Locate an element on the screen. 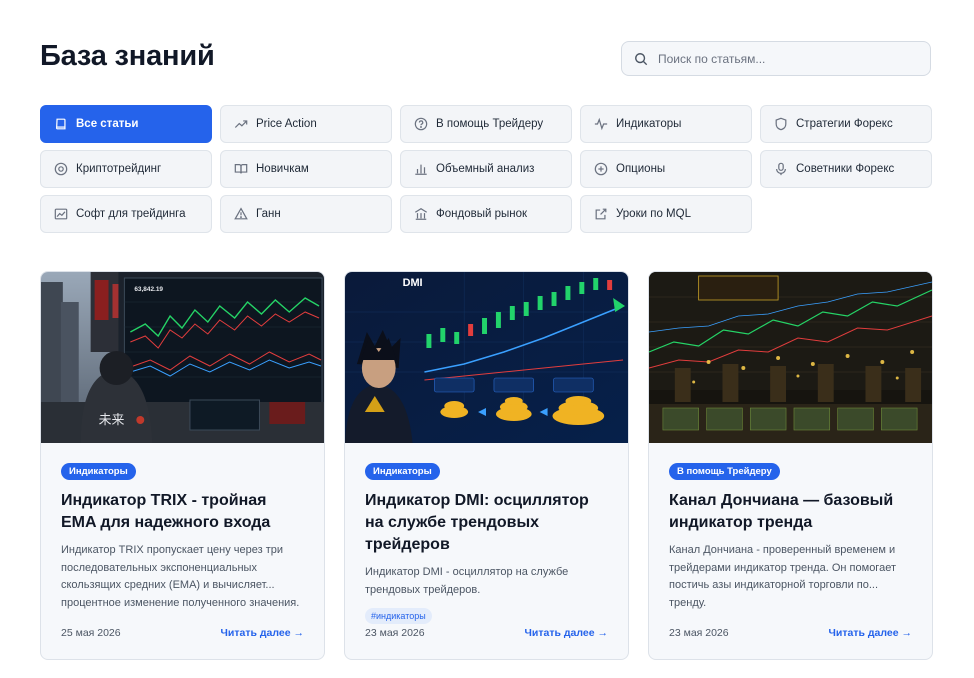  category-badge: В помощь Трейдеру is located at coordinates (724, 471).